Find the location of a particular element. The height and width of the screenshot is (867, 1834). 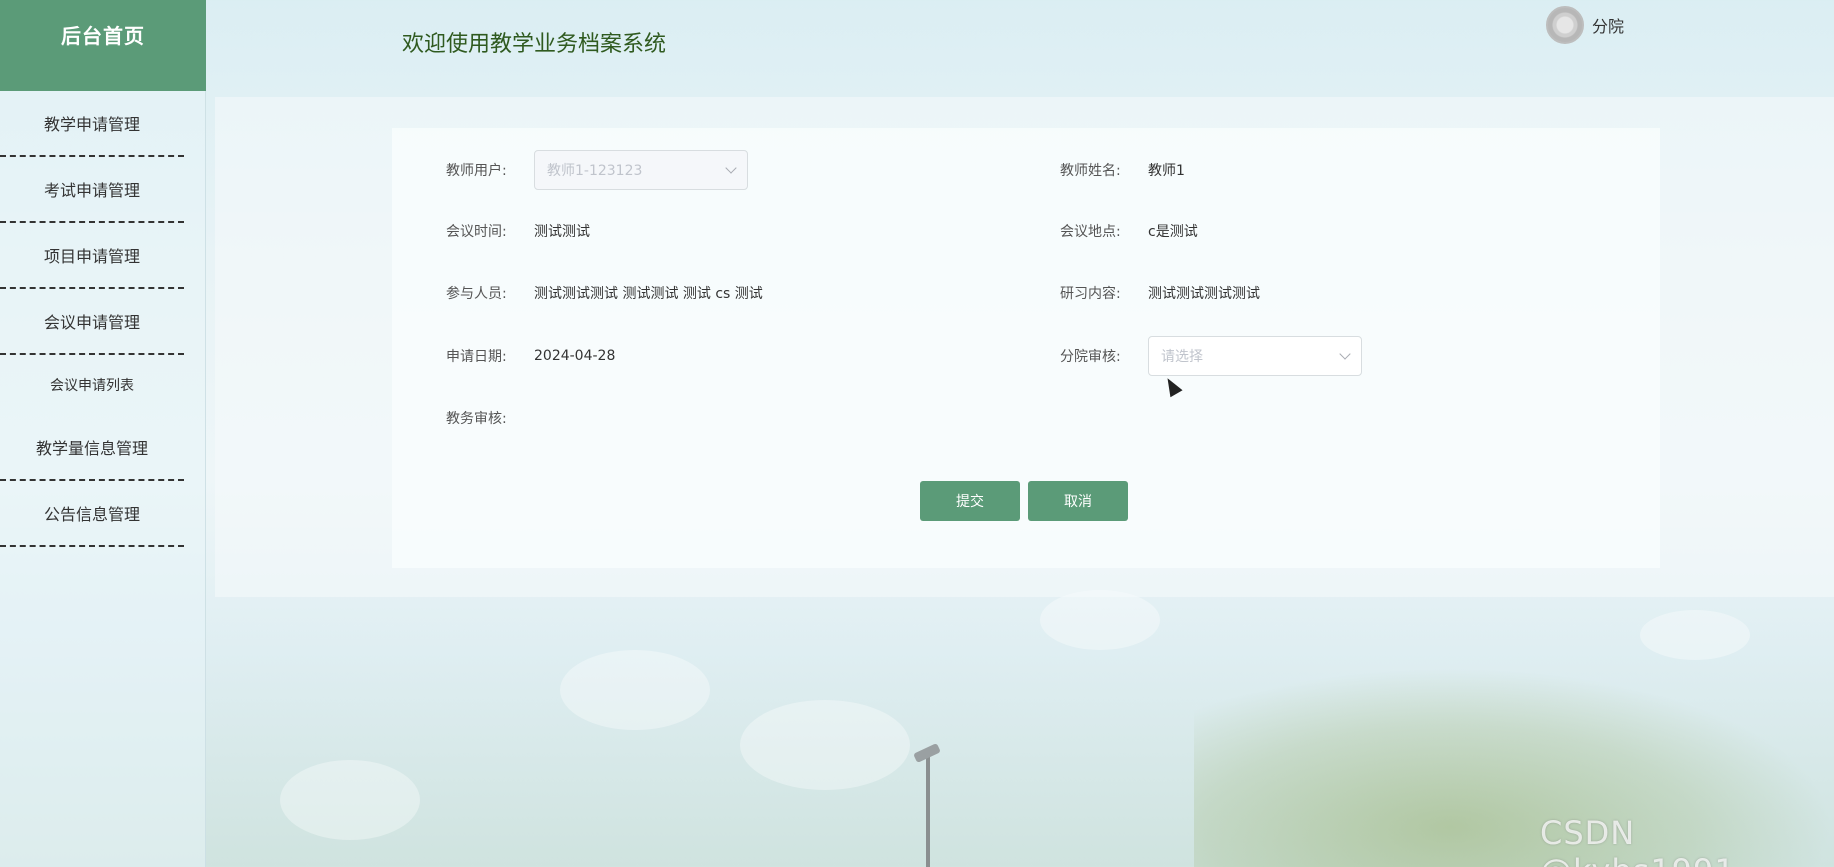

participants-field: 参与人员: 测试测试测试 测试测试 测试 cs 测试 is located at coordinates (604, 293).